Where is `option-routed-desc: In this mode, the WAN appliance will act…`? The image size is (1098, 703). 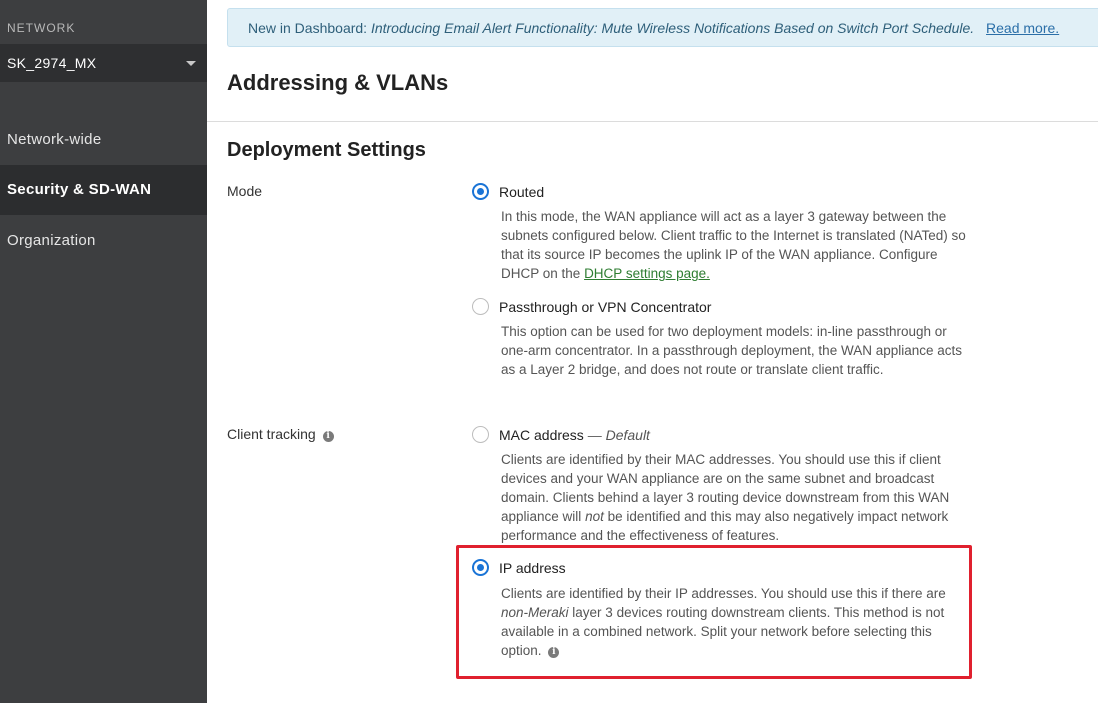 option-routed-desc: In this mode, the WAN appliance will act… is located at coordinates (735, 245).